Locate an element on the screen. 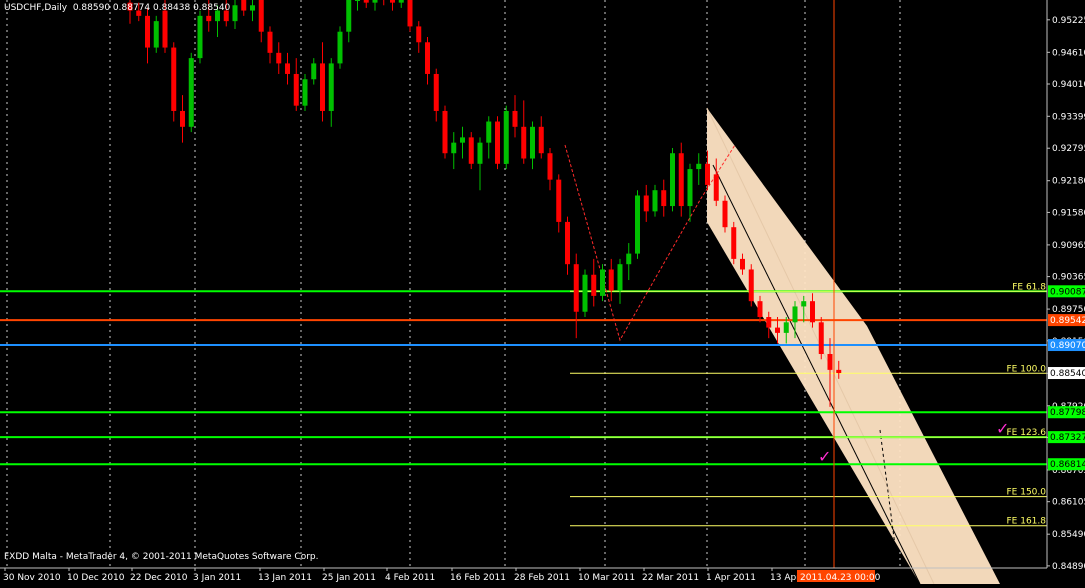  x-tick-label: 22 Dec 2010 is located at coordinates (159, 578).